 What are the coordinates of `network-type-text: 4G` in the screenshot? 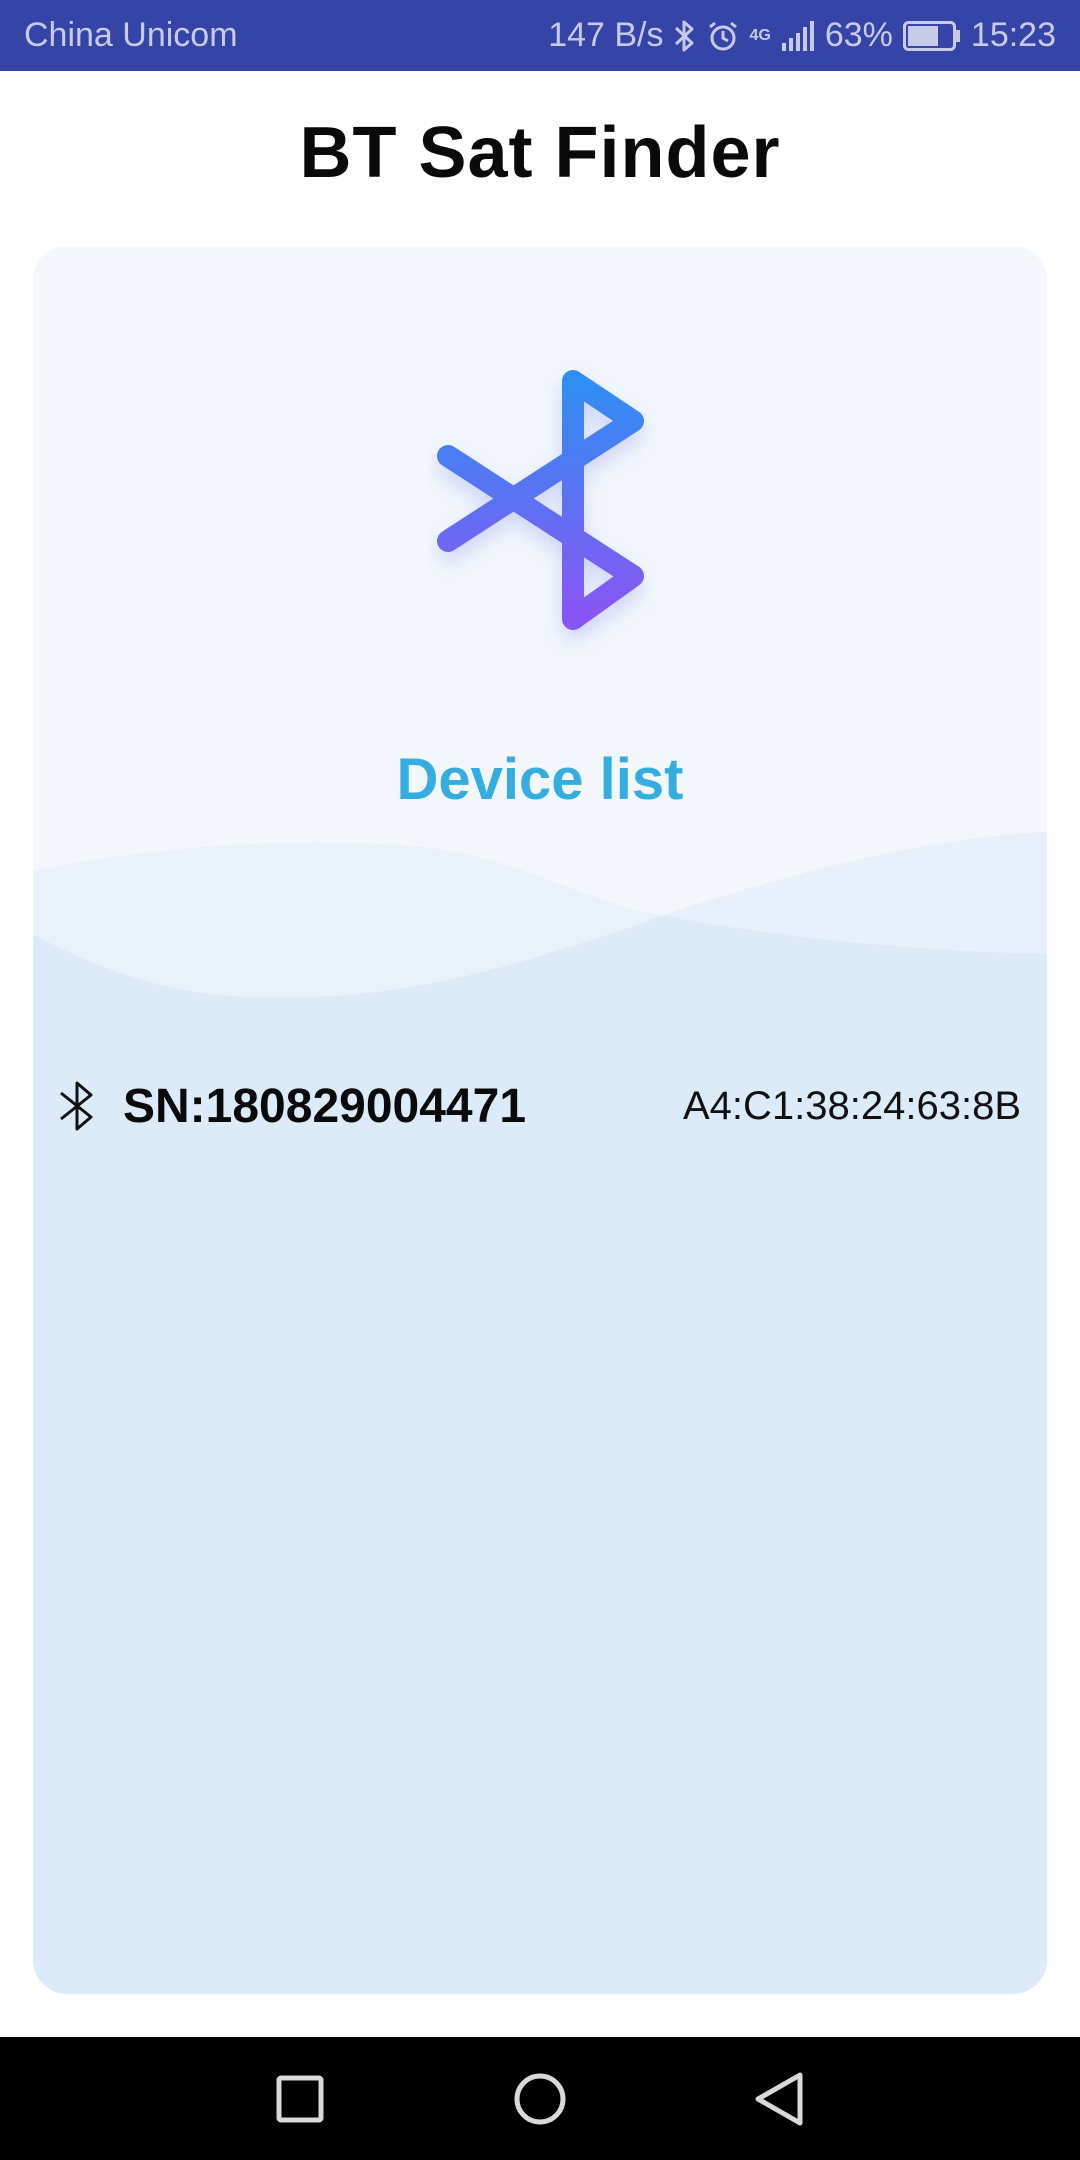 It's located at (760, 35).